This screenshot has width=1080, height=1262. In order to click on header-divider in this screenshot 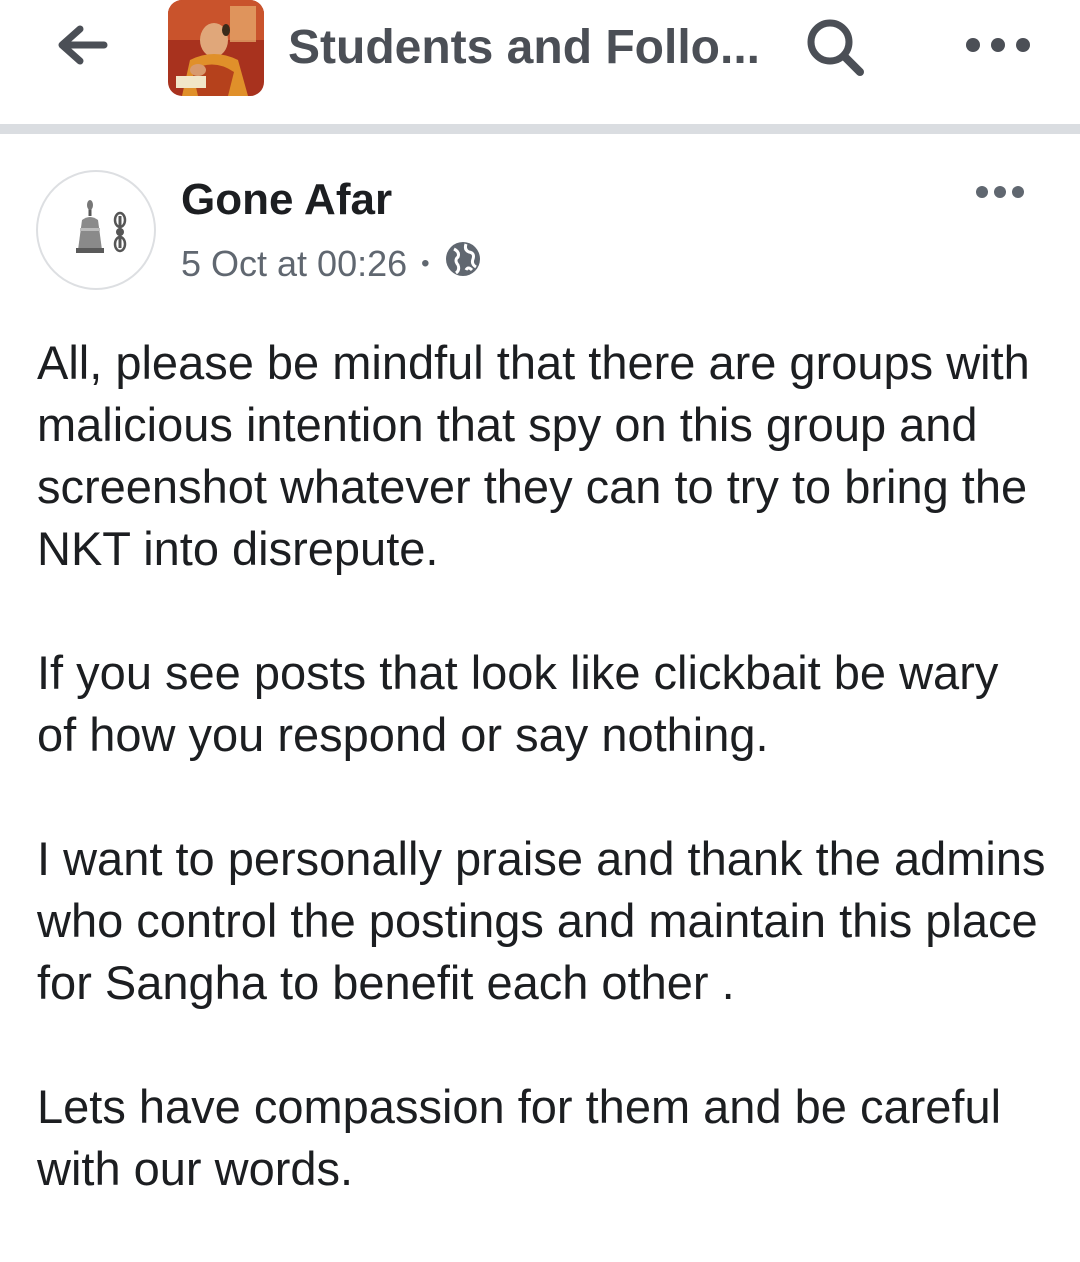, I will do `click(540, 129)`.